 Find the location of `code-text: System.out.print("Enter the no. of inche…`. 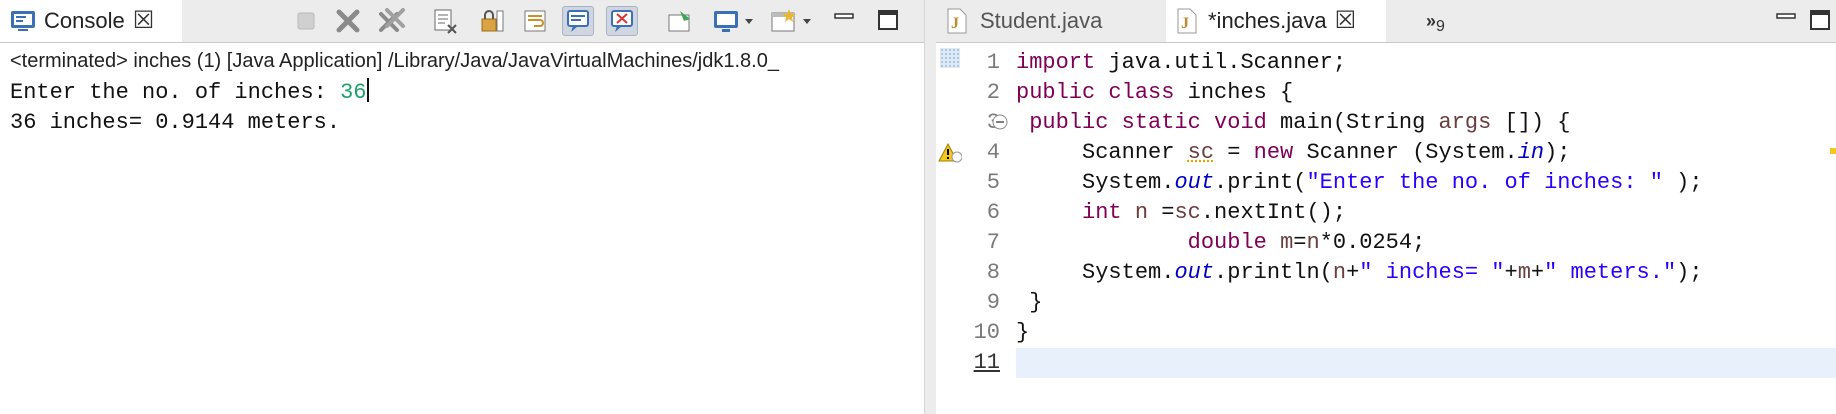

code-text: System.out.print("Enter the no. of inche… is located at coordinates (1359, 182).